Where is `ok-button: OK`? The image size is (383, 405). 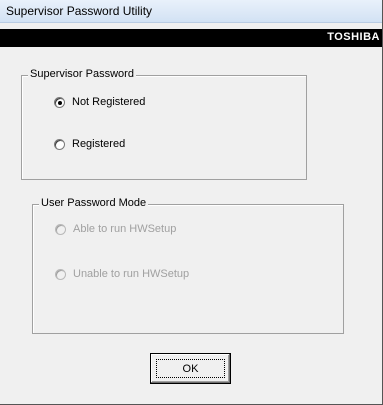
ok-button: OK is located at coordinates (190, 368).